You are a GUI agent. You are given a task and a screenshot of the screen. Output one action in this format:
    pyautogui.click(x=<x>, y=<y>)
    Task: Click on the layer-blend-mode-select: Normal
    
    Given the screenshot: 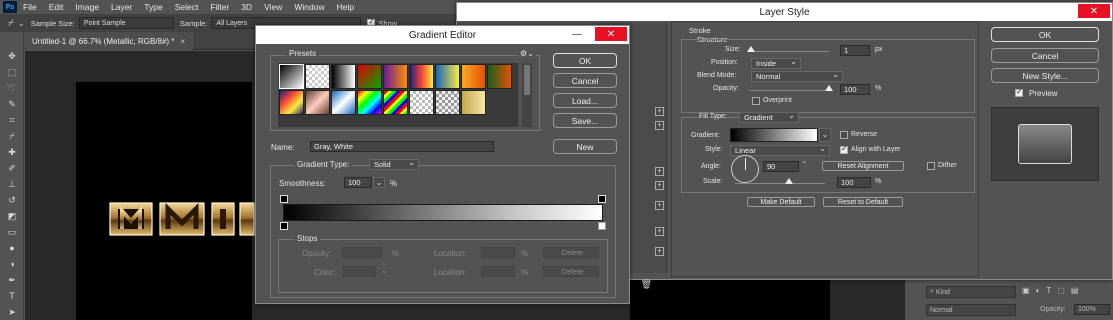 What is the action you would take?
    pyautogui.click(x=971, y=310)
    